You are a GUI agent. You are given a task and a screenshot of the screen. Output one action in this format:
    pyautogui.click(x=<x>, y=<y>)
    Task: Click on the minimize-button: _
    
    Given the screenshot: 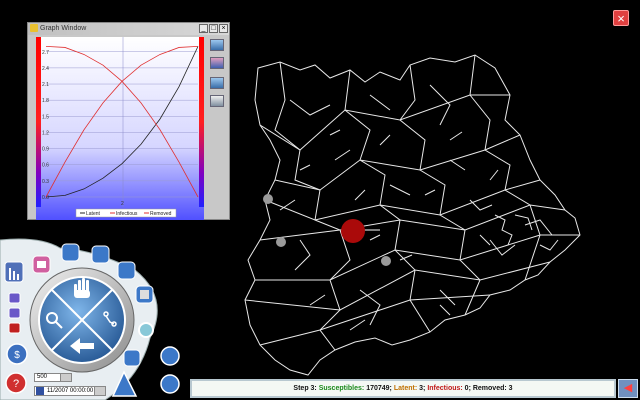 What is the action you would take?
    pyautogui.click(x=203, y=28)
    